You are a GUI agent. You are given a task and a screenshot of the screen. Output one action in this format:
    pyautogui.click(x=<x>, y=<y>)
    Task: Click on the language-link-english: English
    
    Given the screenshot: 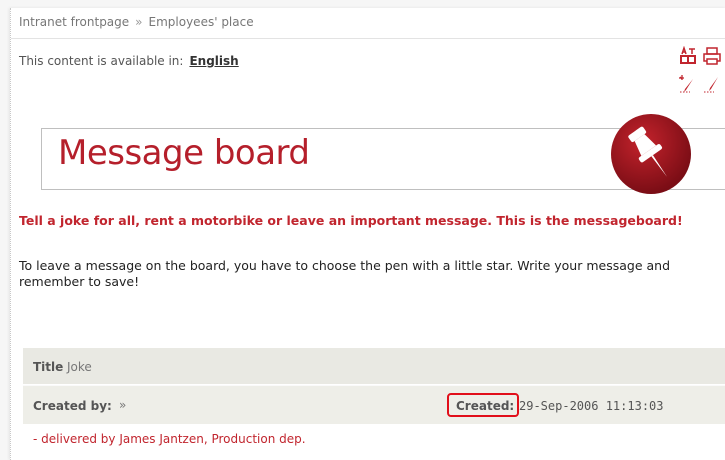 What is the action you would take?
    pyautogui.click(x=213, y=61)
    